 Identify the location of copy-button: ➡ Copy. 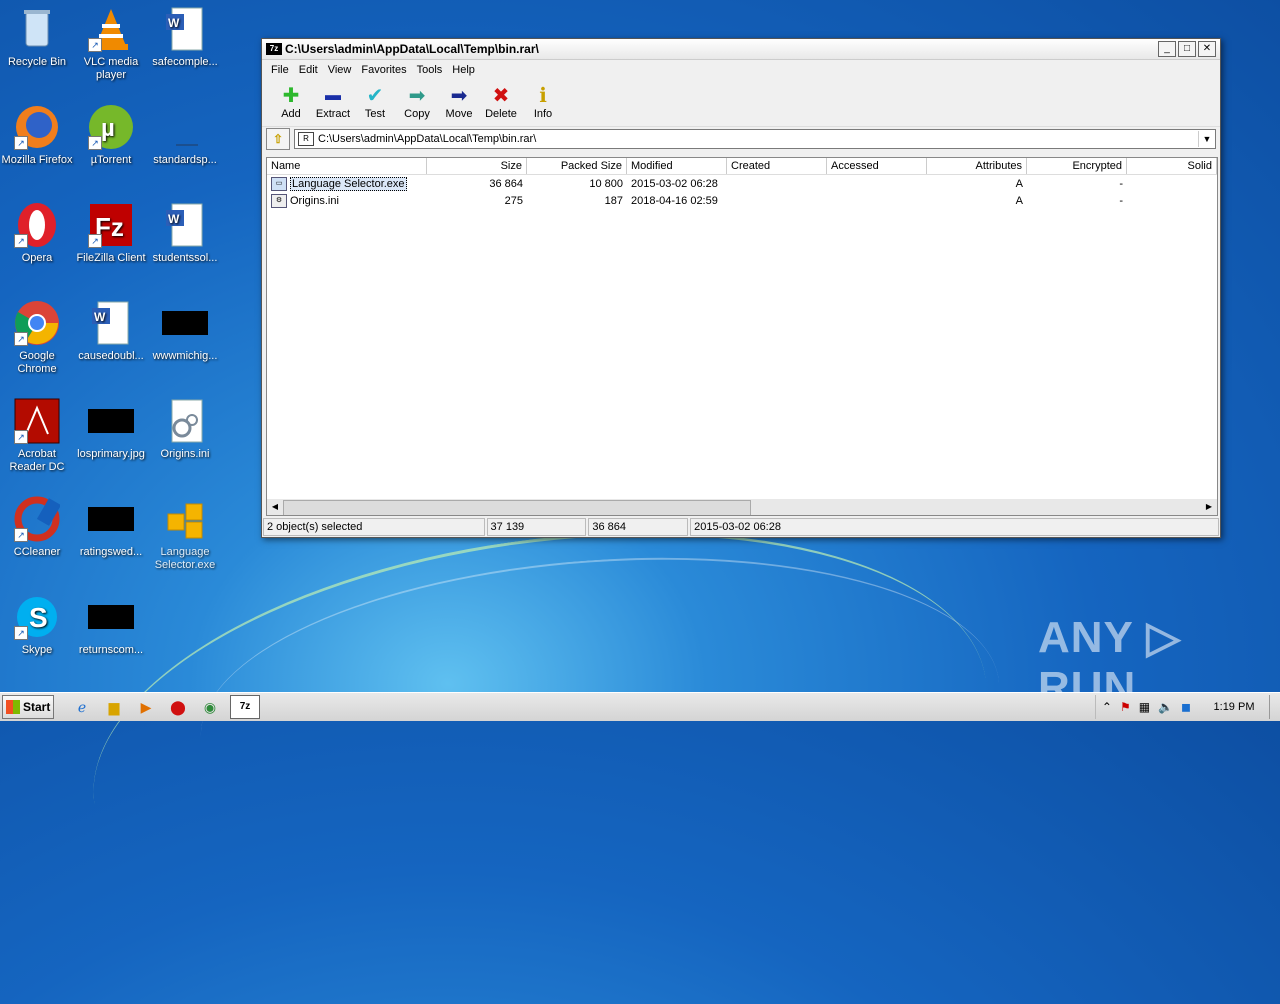
(417, 100).